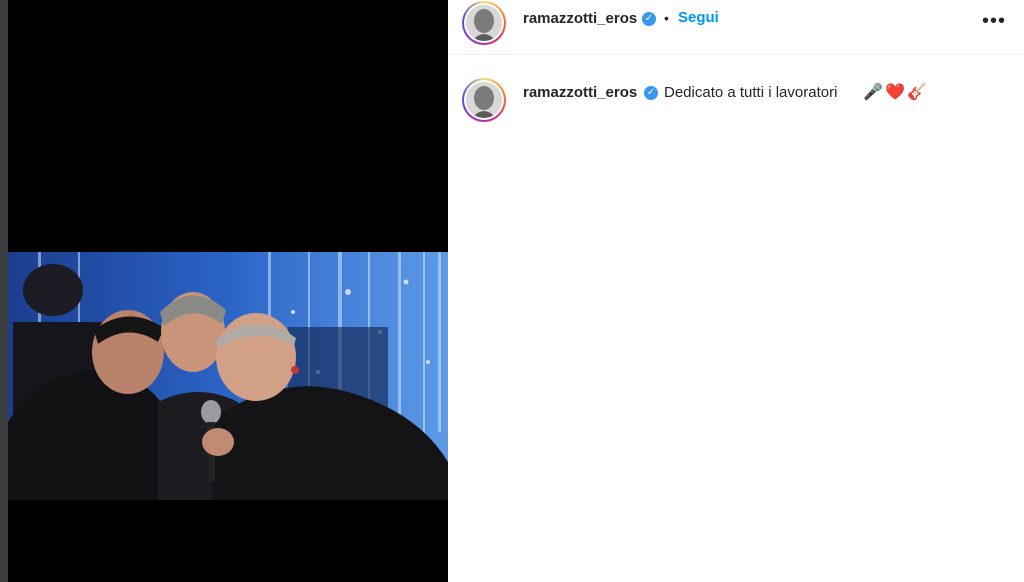 The height and width of the screenshot is (582, 1024). What do you see at coordinates (751, 92) in the screenshot?
I see `caption-text: Dedicato a tutti i lavoratori` at bounding box center [751, 92].